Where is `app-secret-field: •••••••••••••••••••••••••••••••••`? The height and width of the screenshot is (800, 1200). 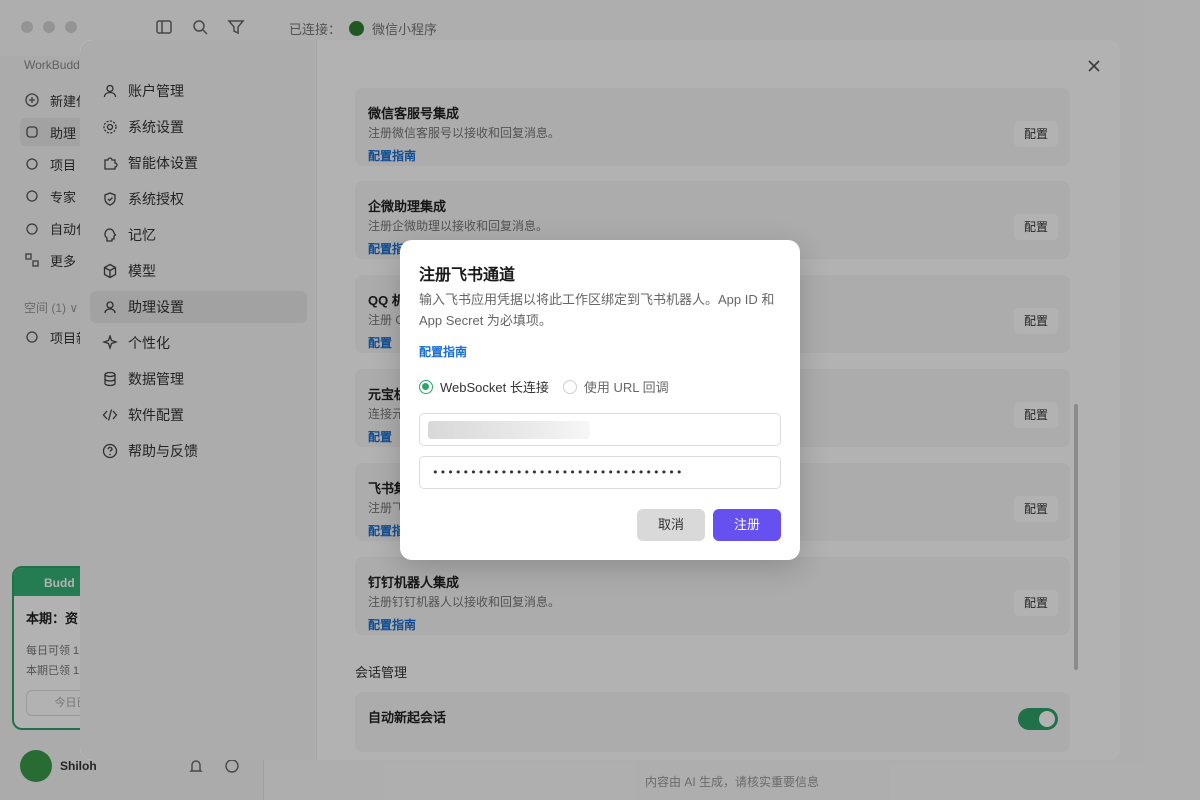
app-secret-field: ••••••••••••••••••••••••••••••••• is located at coordinates (600, 472).